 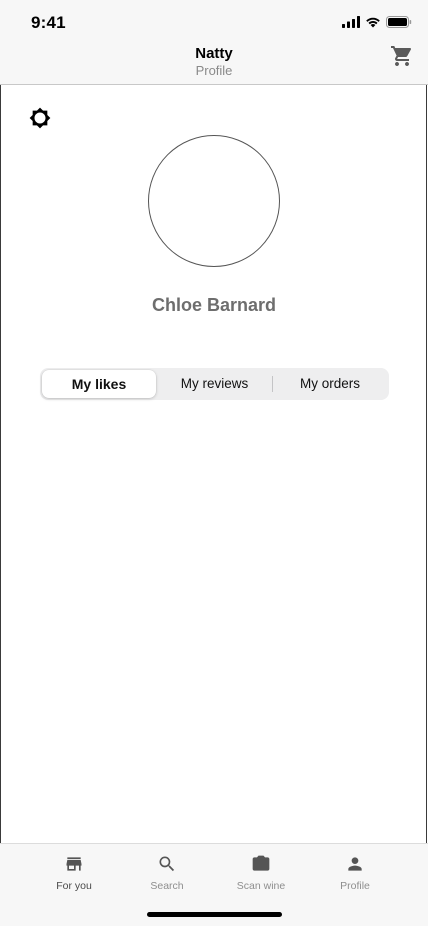 I want to click on tab-label: Profile, so click(x=355, y=886).